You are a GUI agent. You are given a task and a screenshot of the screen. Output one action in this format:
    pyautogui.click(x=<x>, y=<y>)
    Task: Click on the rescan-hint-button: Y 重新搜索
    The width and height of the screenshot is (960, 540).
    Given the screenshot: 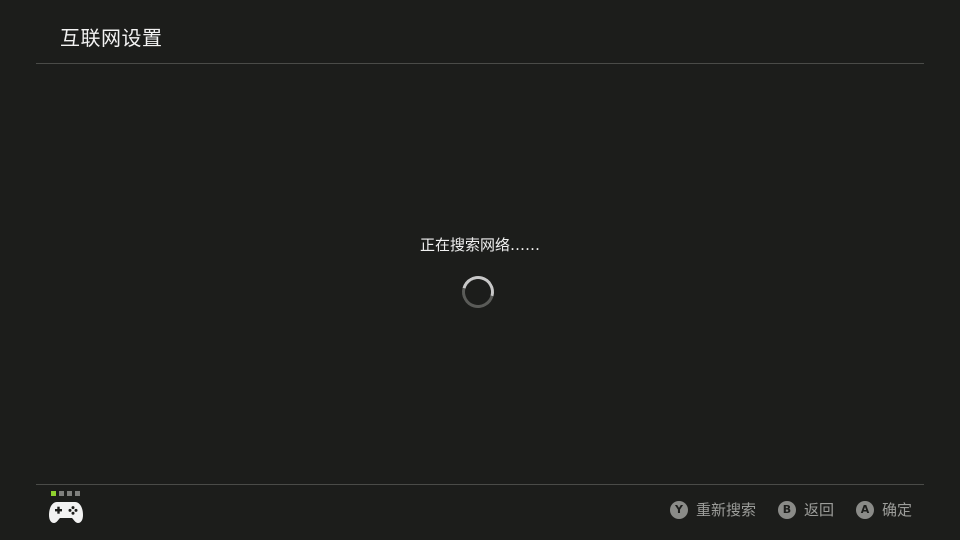 What is the action you would take?
    pyautogui.click(x=712, y=510)
    